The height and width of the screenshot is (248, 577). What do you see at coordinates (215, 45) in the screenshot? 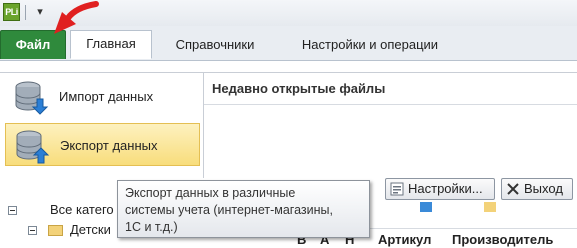
I see `tab-references: Справочники` at bounding box center [215, 45].